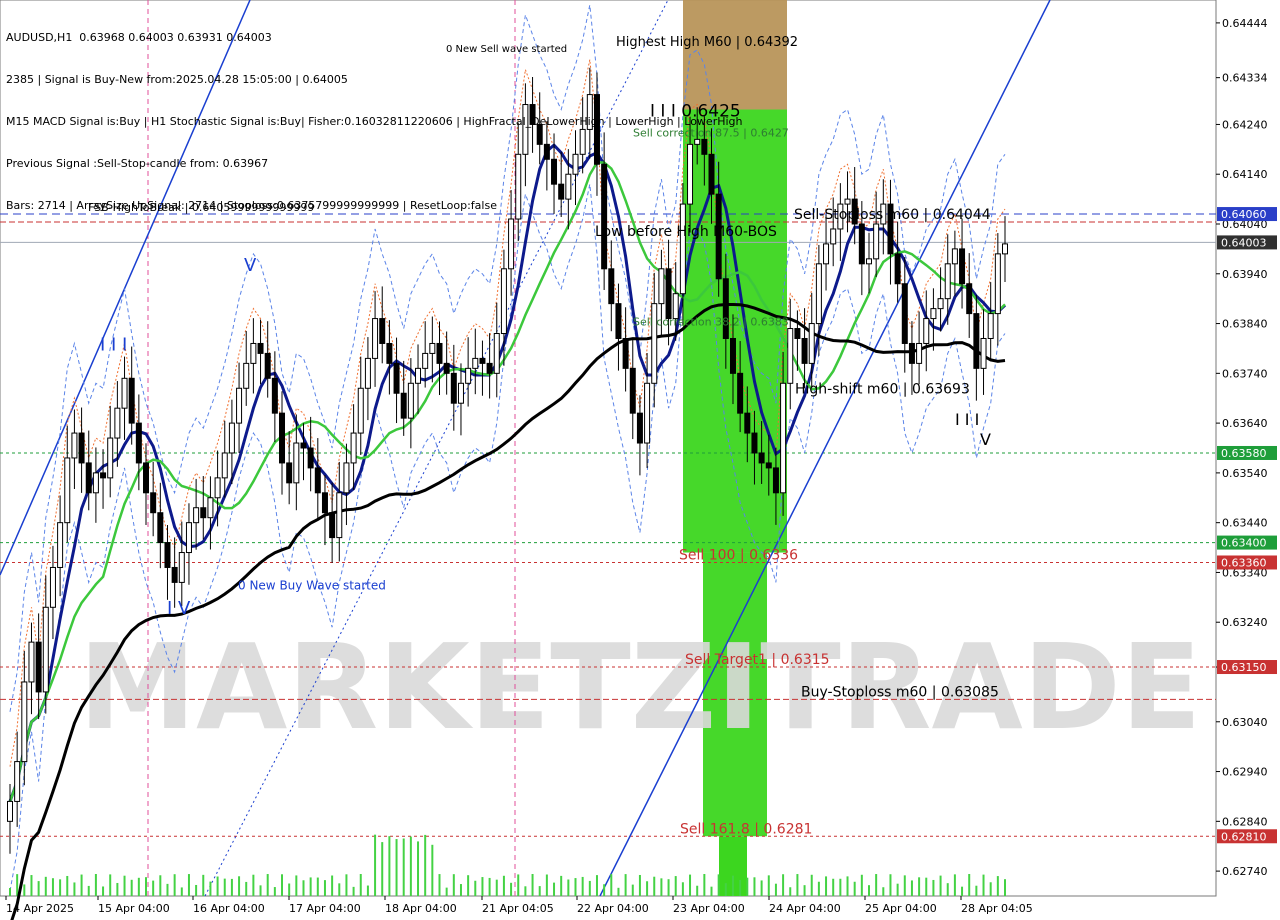  I want to click on chart-annotation: Sell 161.8 | 0.6281, so click(746, 829).